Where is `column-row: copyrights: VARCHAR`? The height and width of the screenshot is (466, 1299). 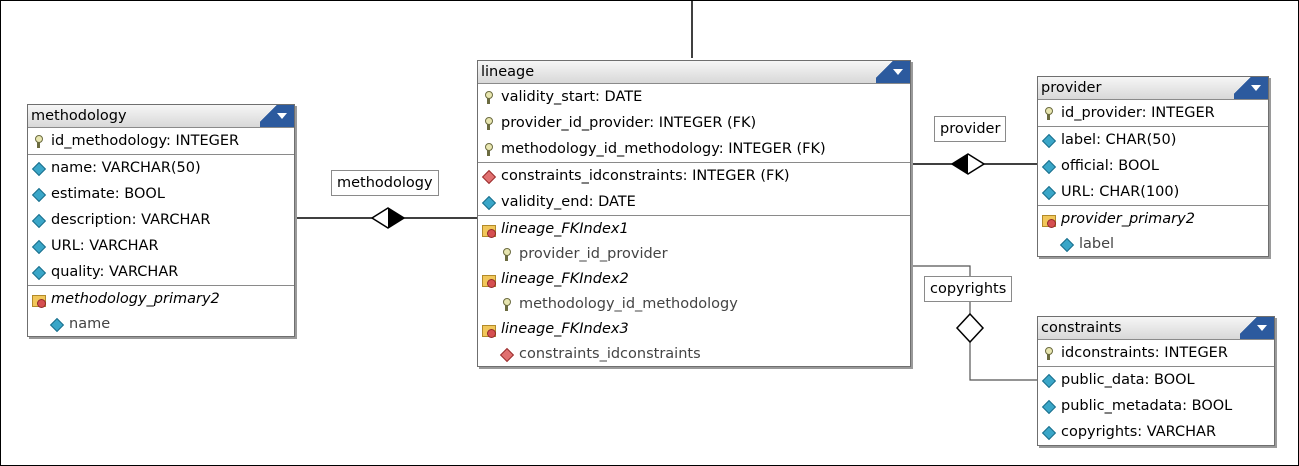 column-row: copyrights: VARCHAR is located at coordinates (1156, 432).